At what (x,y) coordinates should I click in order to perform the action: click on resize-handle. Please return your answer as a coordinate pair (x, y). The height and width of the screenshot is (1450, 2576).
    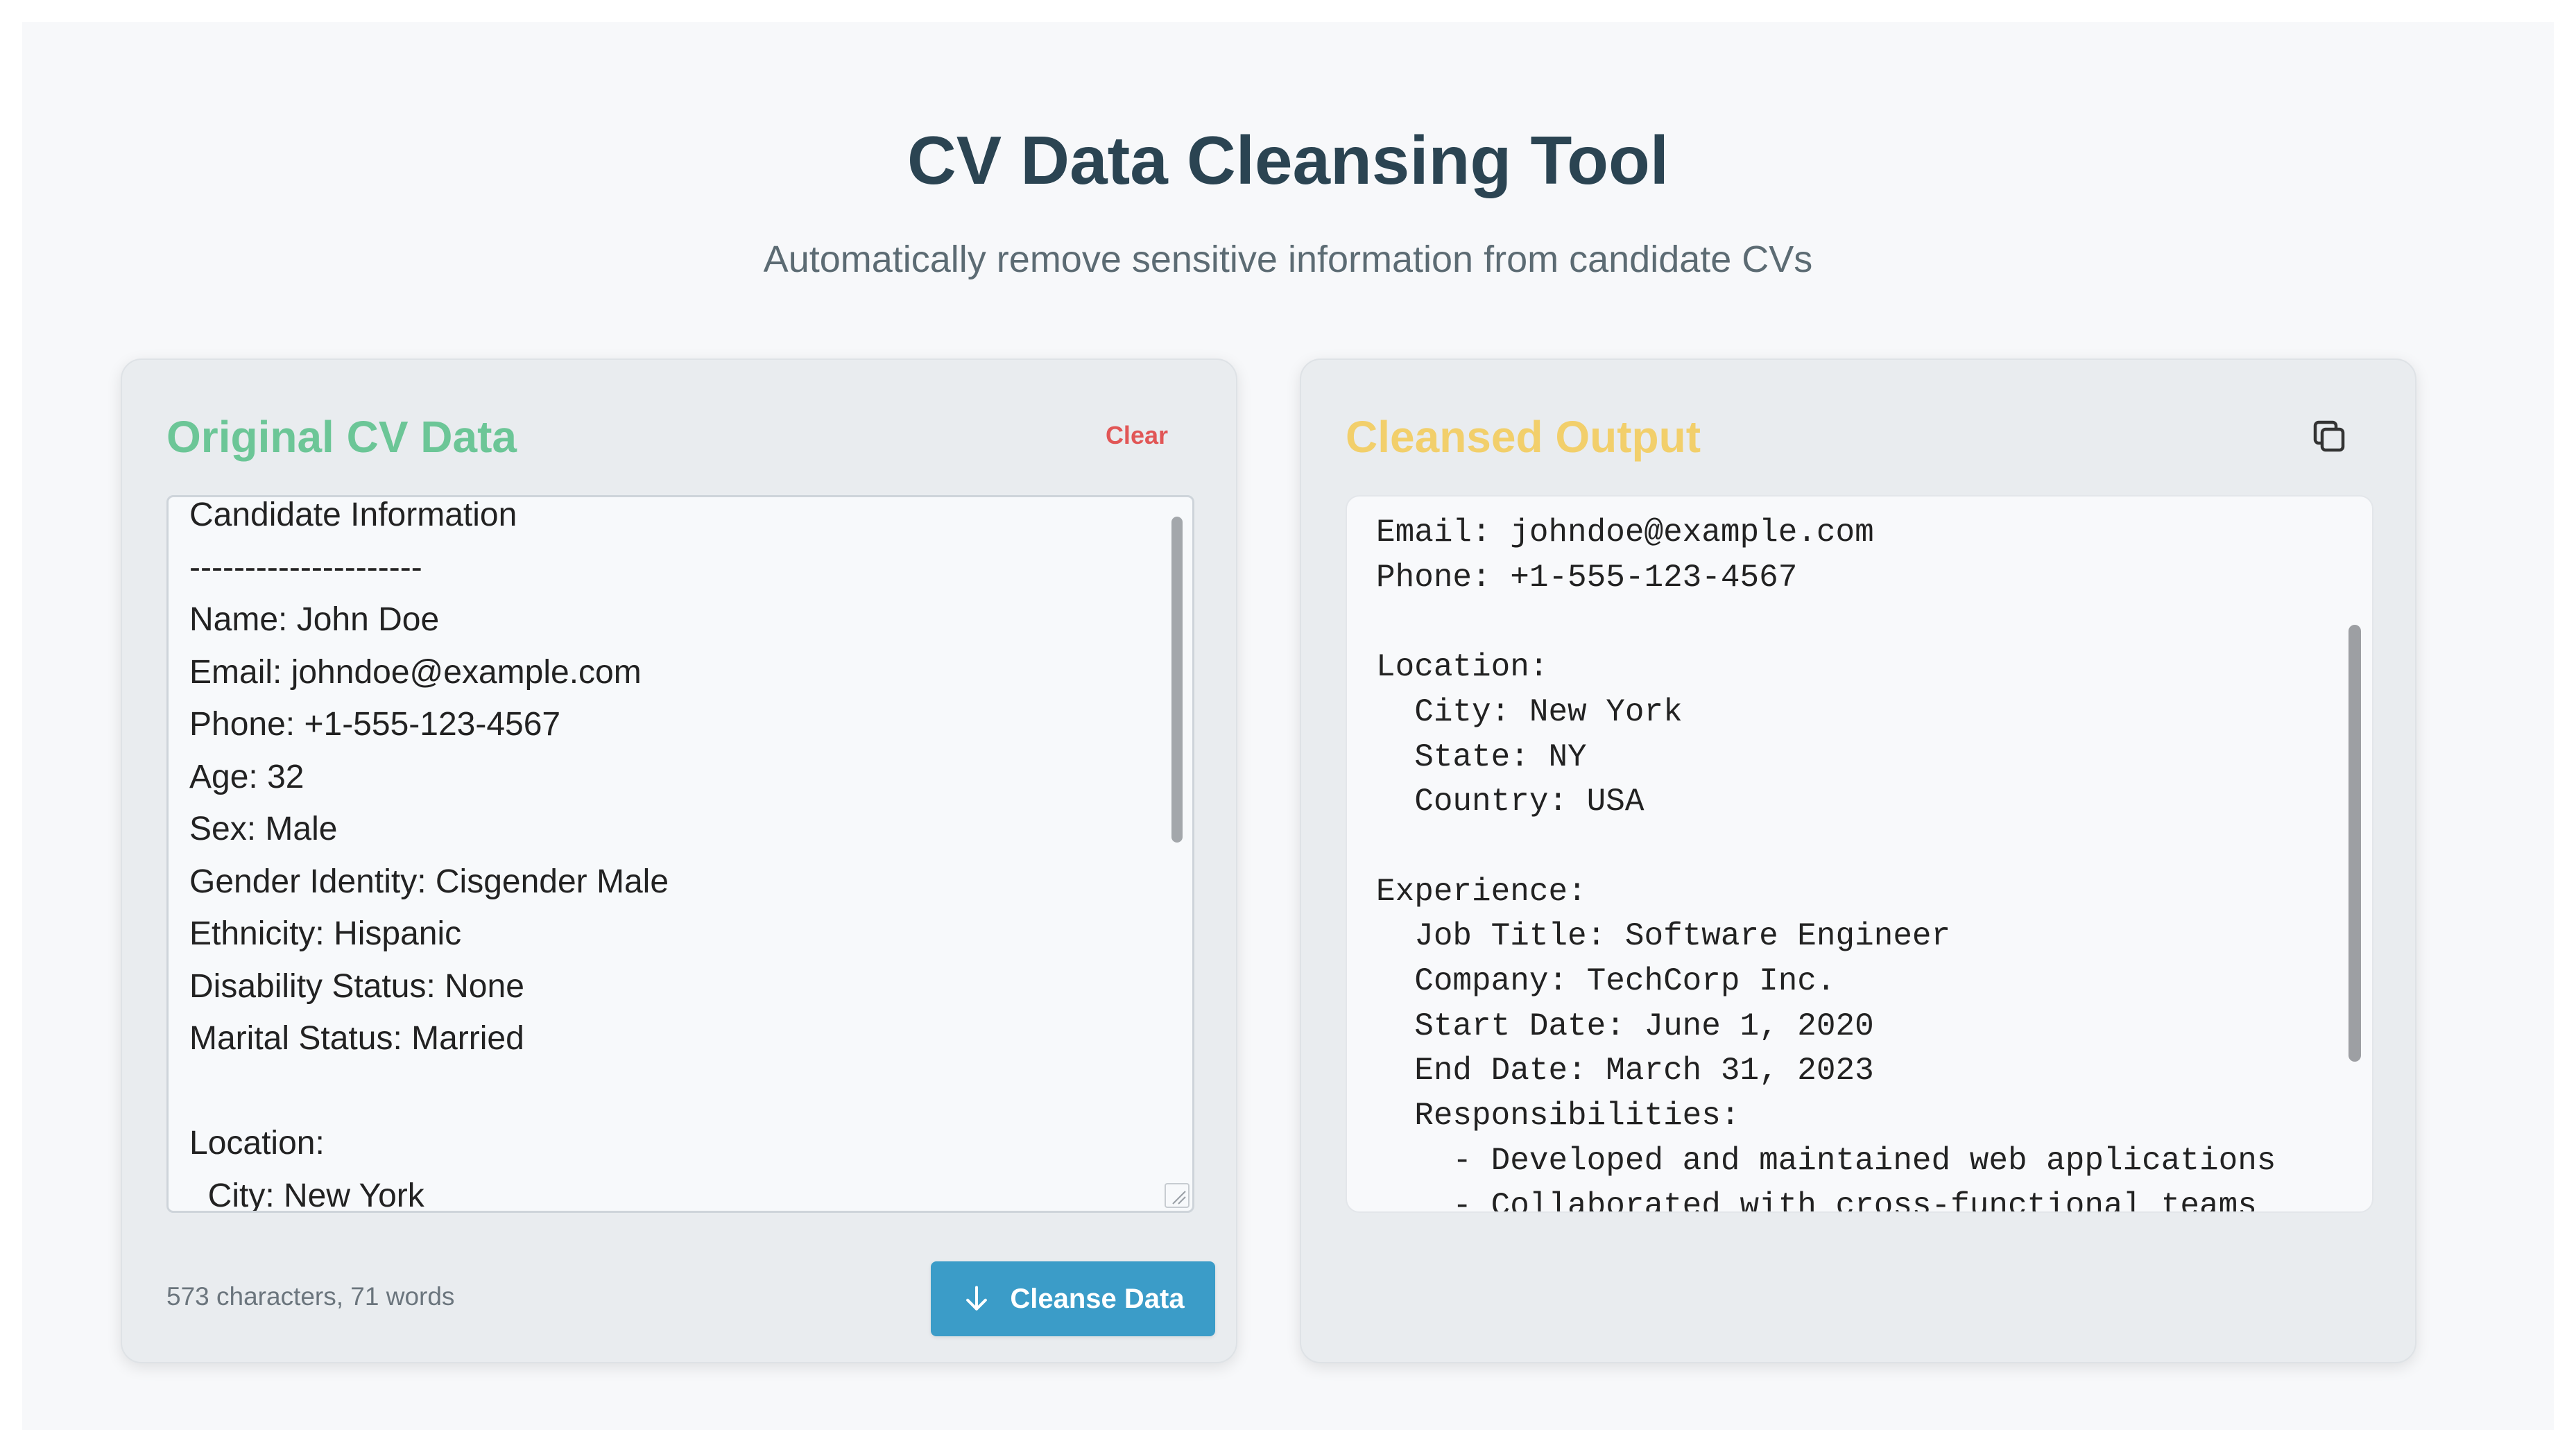
    Looking at the image, I should click on (1177, 1196).